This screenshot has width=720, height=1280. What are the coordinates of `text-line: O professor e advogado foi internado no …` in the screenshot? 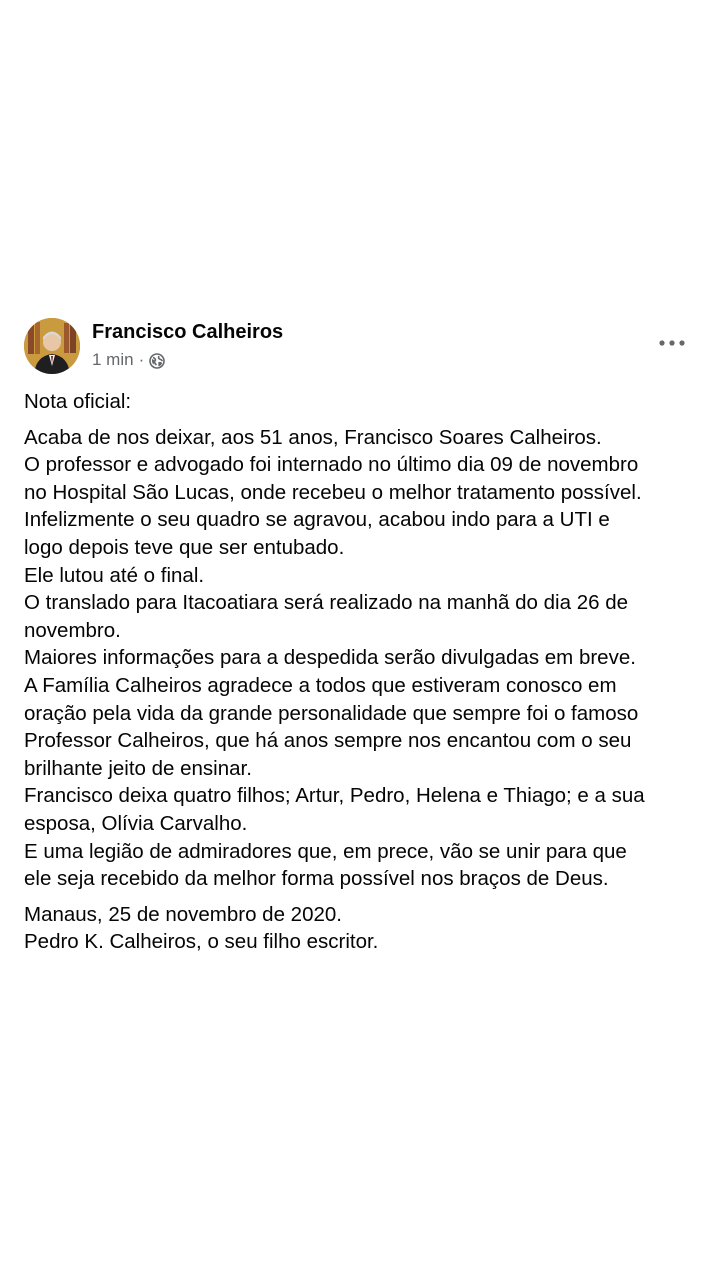 It's located at (331, 465).